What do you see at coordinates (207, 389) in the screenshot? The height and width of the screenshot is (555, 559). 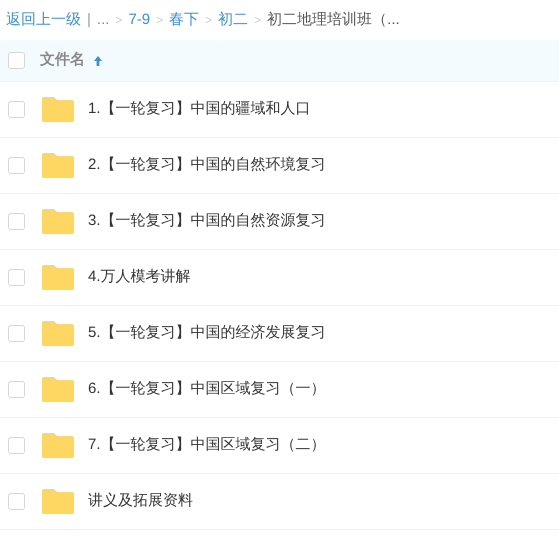 I see `file-name: 6.【一轮复习】中国区域复习（一）` at bounding box center [207, 389].